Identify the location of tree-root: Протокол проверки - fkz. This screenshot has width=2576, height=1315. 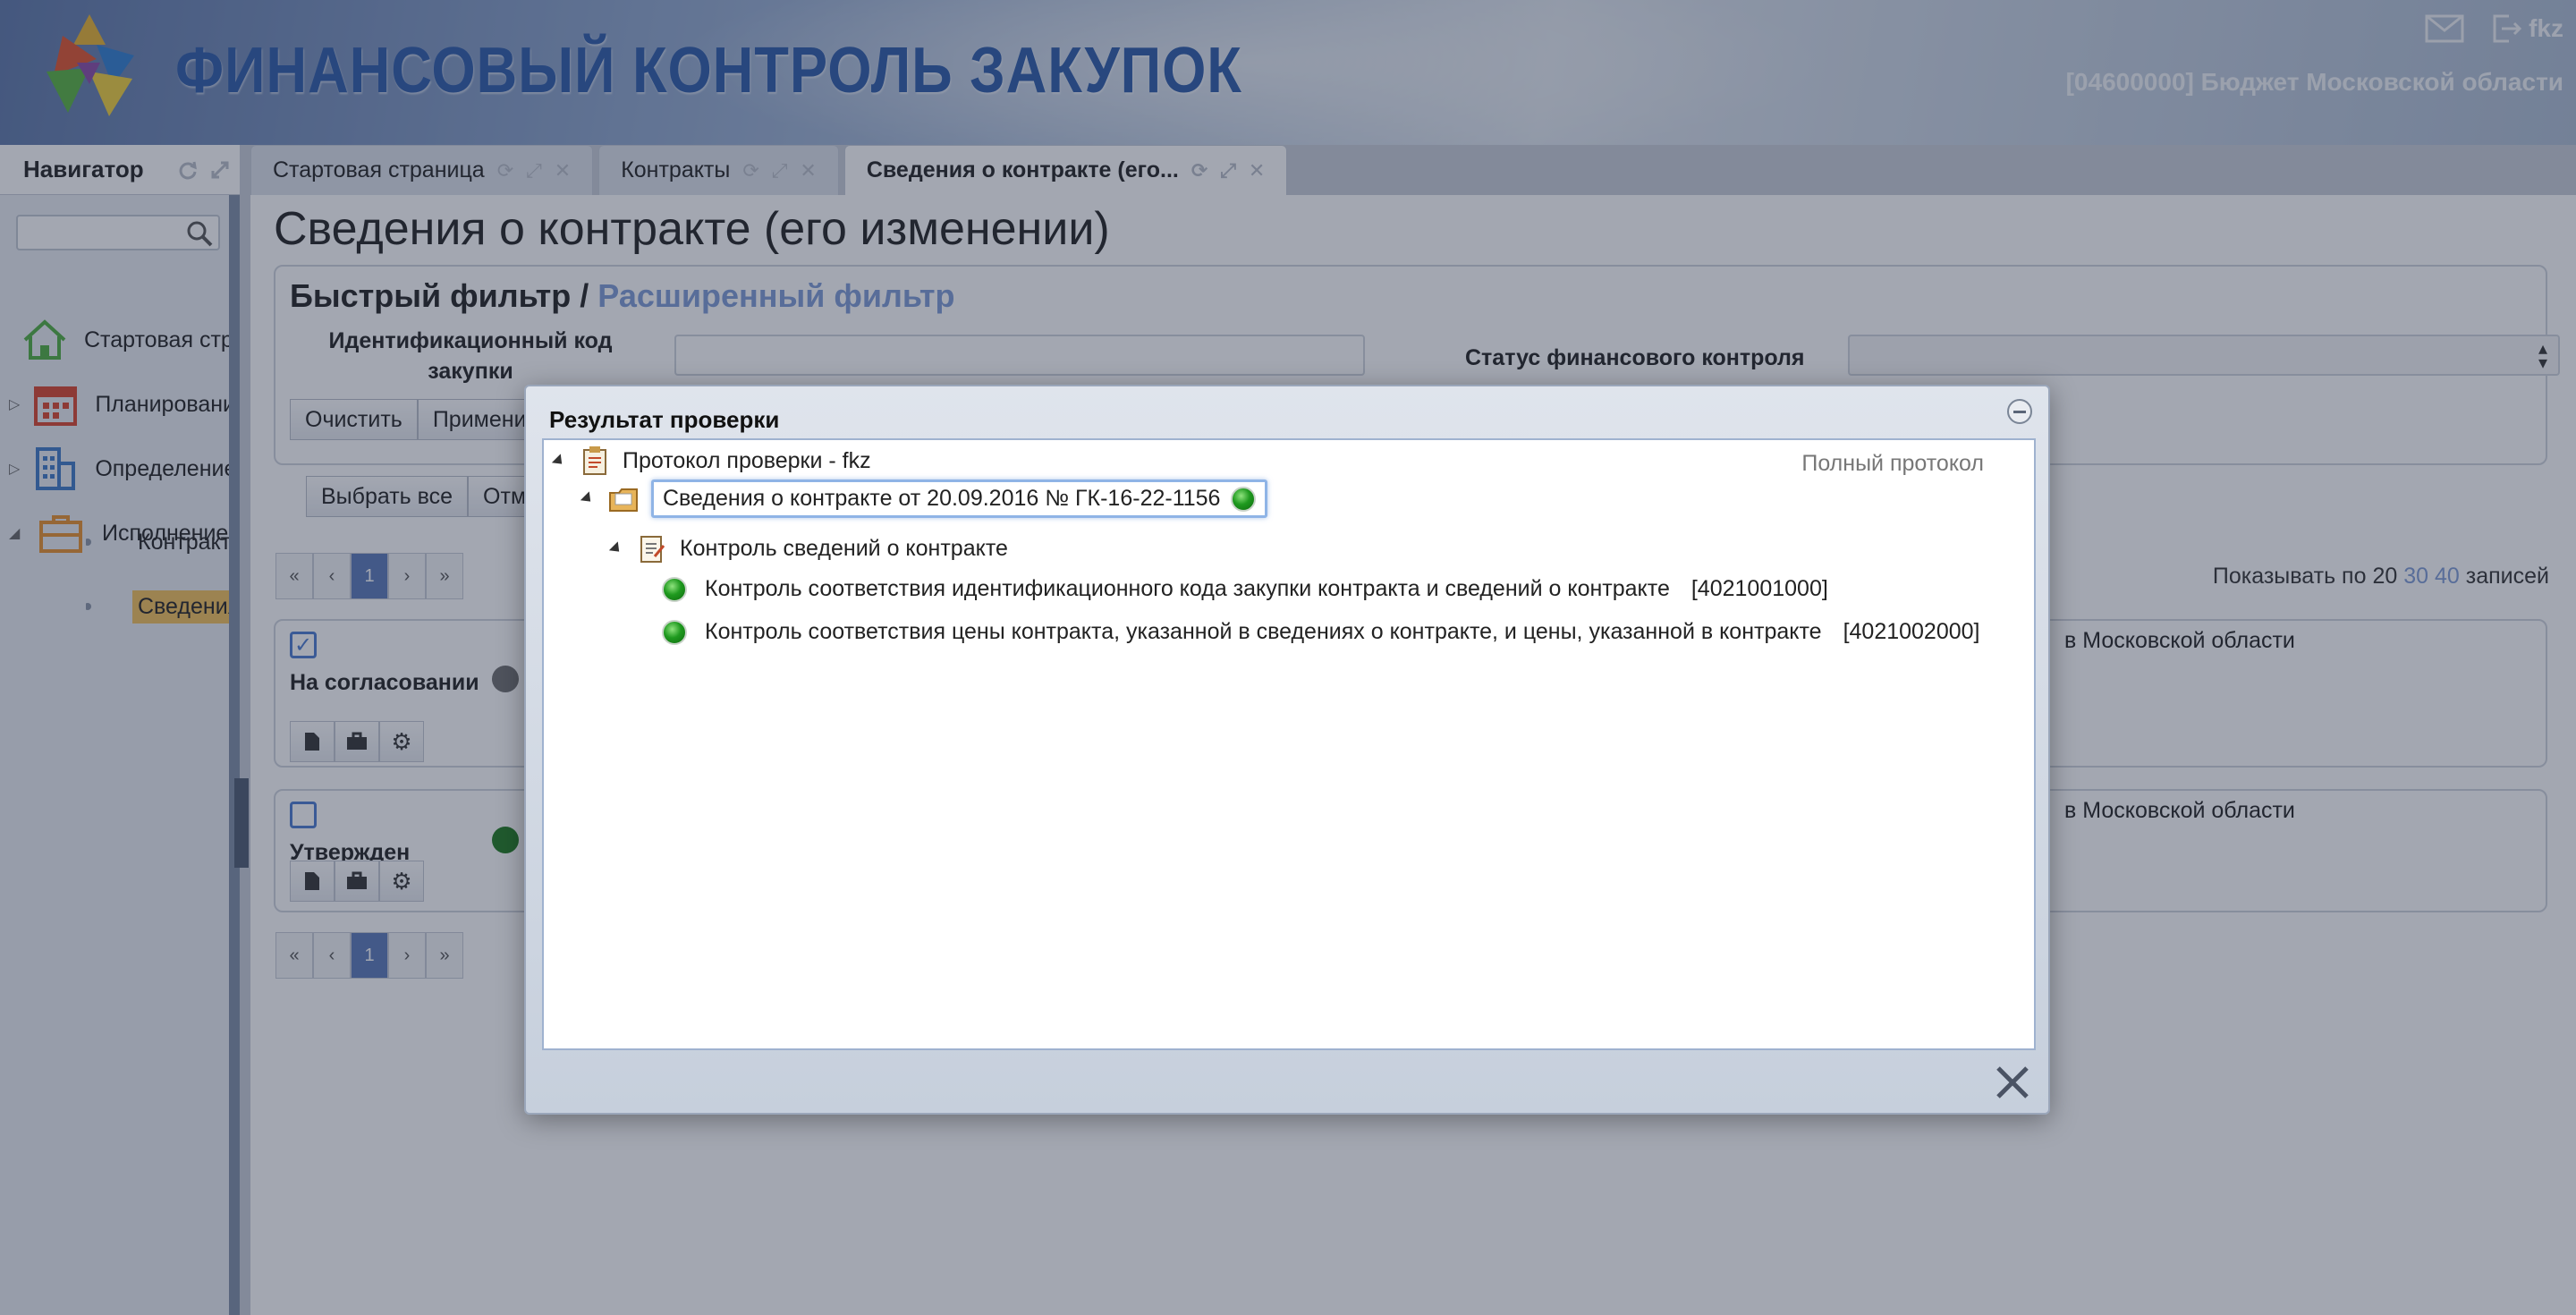
(711, 460).